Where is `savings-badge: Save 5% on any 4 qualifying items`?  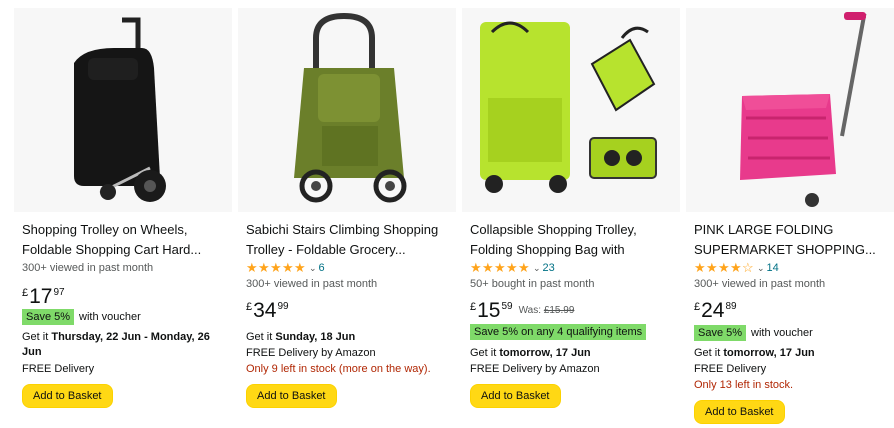
savings-badge: Save 5% on any 4 qualifying items is located at coordinates (558, 332).